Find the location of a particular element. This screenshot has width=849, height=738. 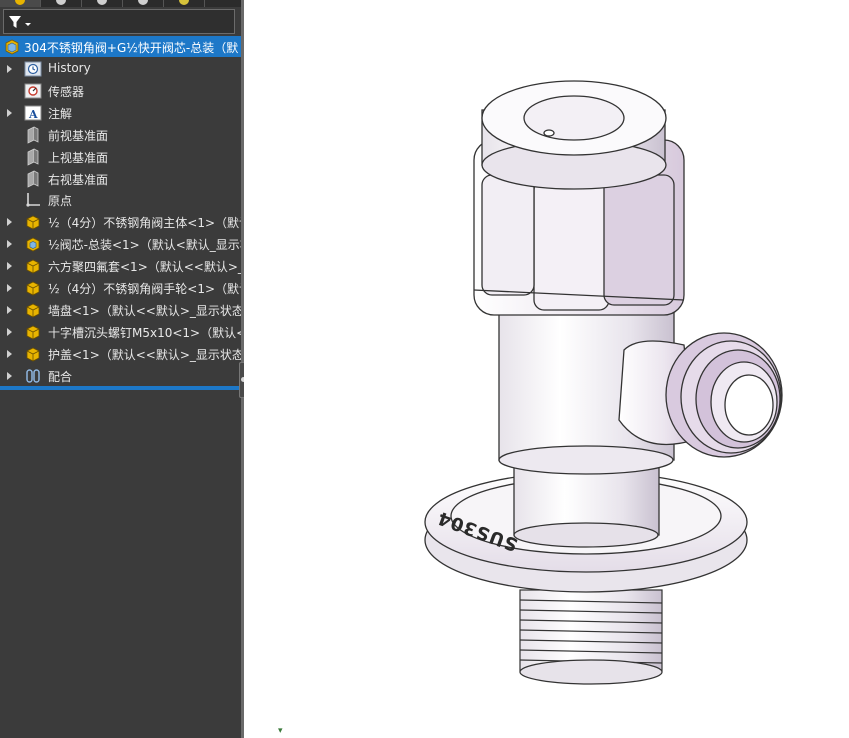

tree-item: 前视基准面 is located at coordinates (120, 135).